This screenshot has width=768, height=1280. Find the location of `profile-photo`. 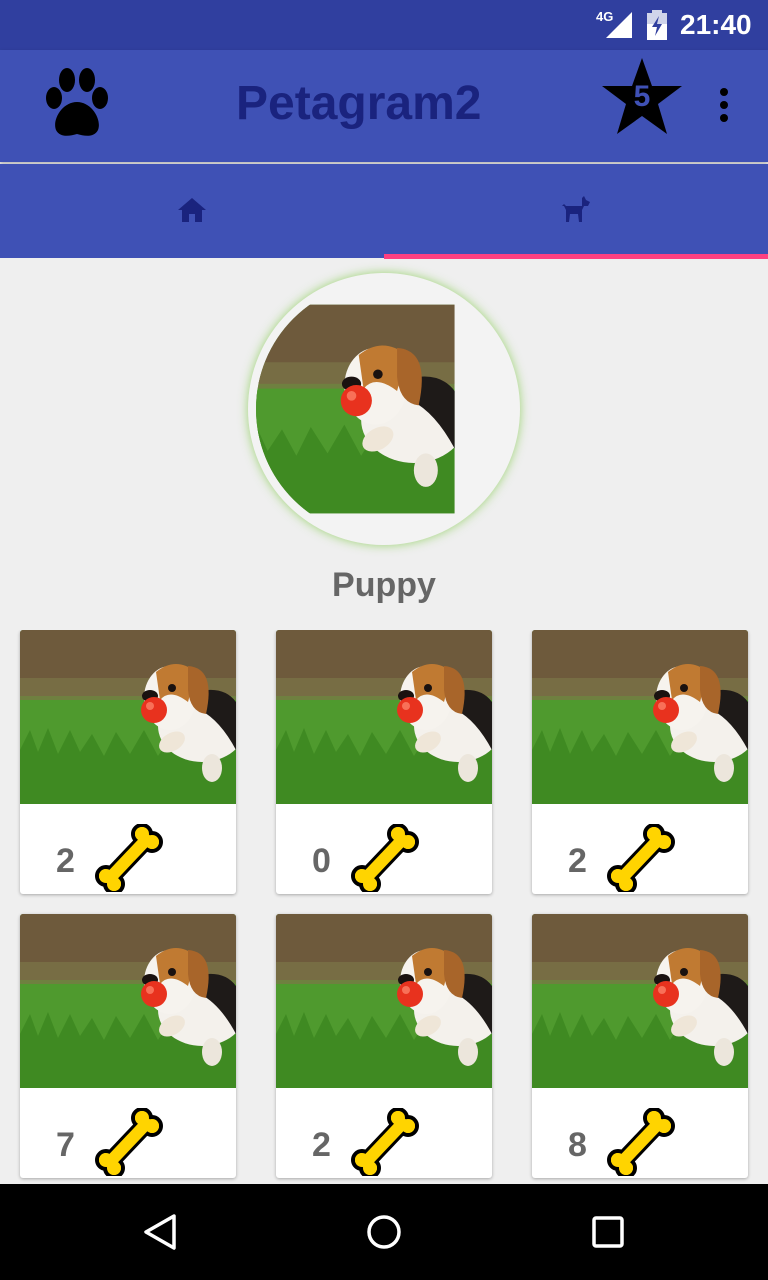

profile-photo is located at coordinates (384, 409).